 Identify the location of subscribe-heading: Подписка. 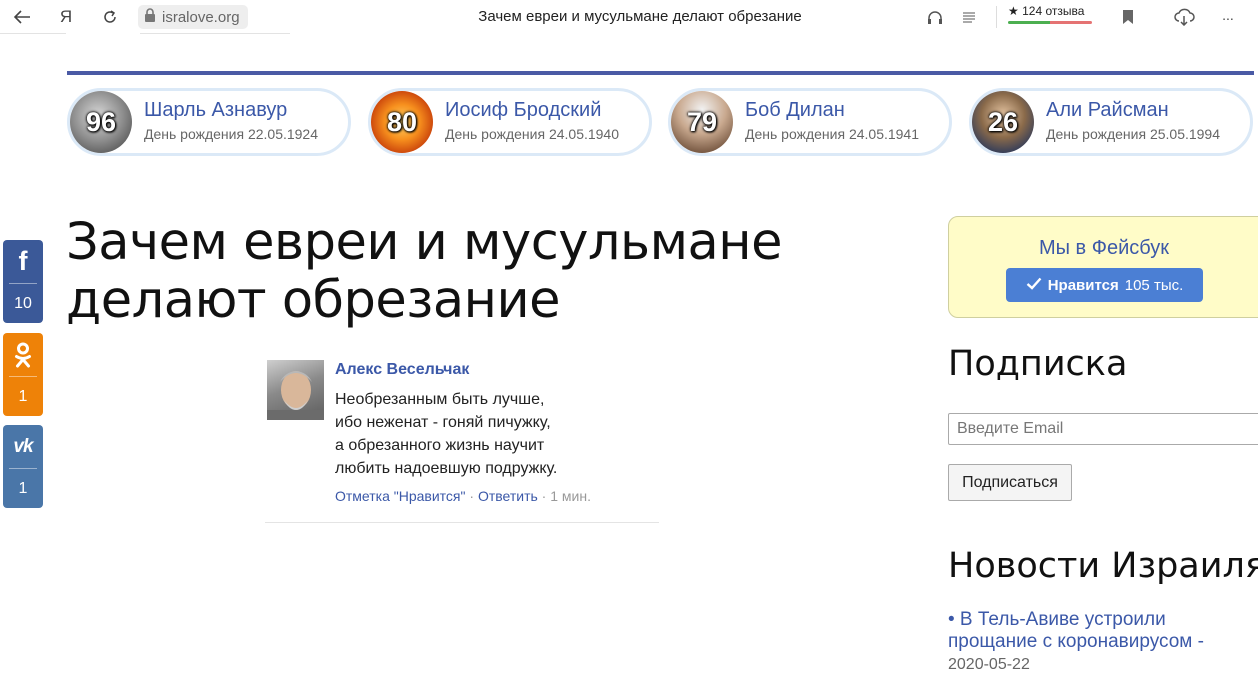
(1038, 364).